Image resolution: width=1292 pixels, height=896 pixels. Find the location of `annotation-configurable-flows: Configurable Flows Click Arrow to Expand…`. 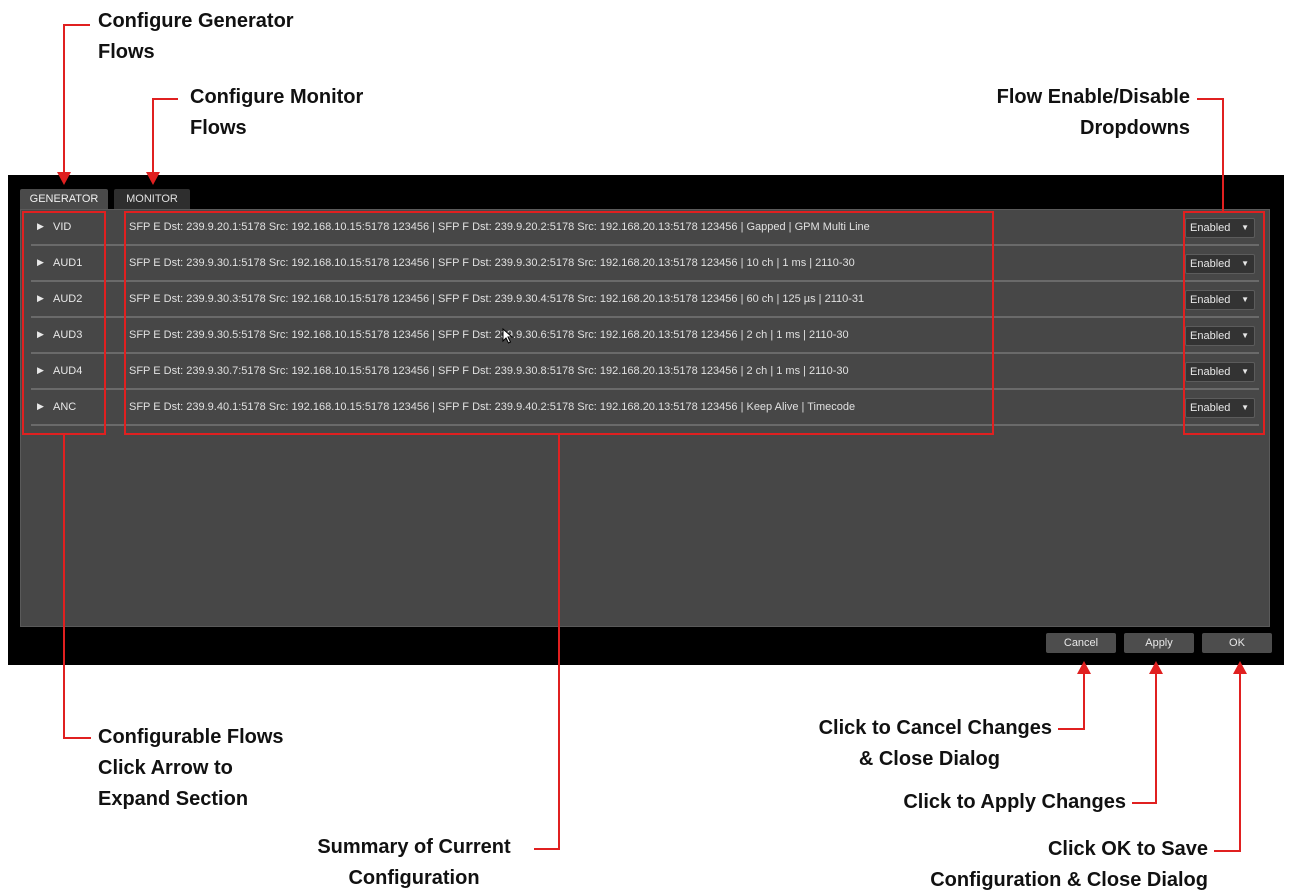

annotation-configurable-flows: Configurable Flows Click Arrow to Expand… is located at coordinates (191, 768).